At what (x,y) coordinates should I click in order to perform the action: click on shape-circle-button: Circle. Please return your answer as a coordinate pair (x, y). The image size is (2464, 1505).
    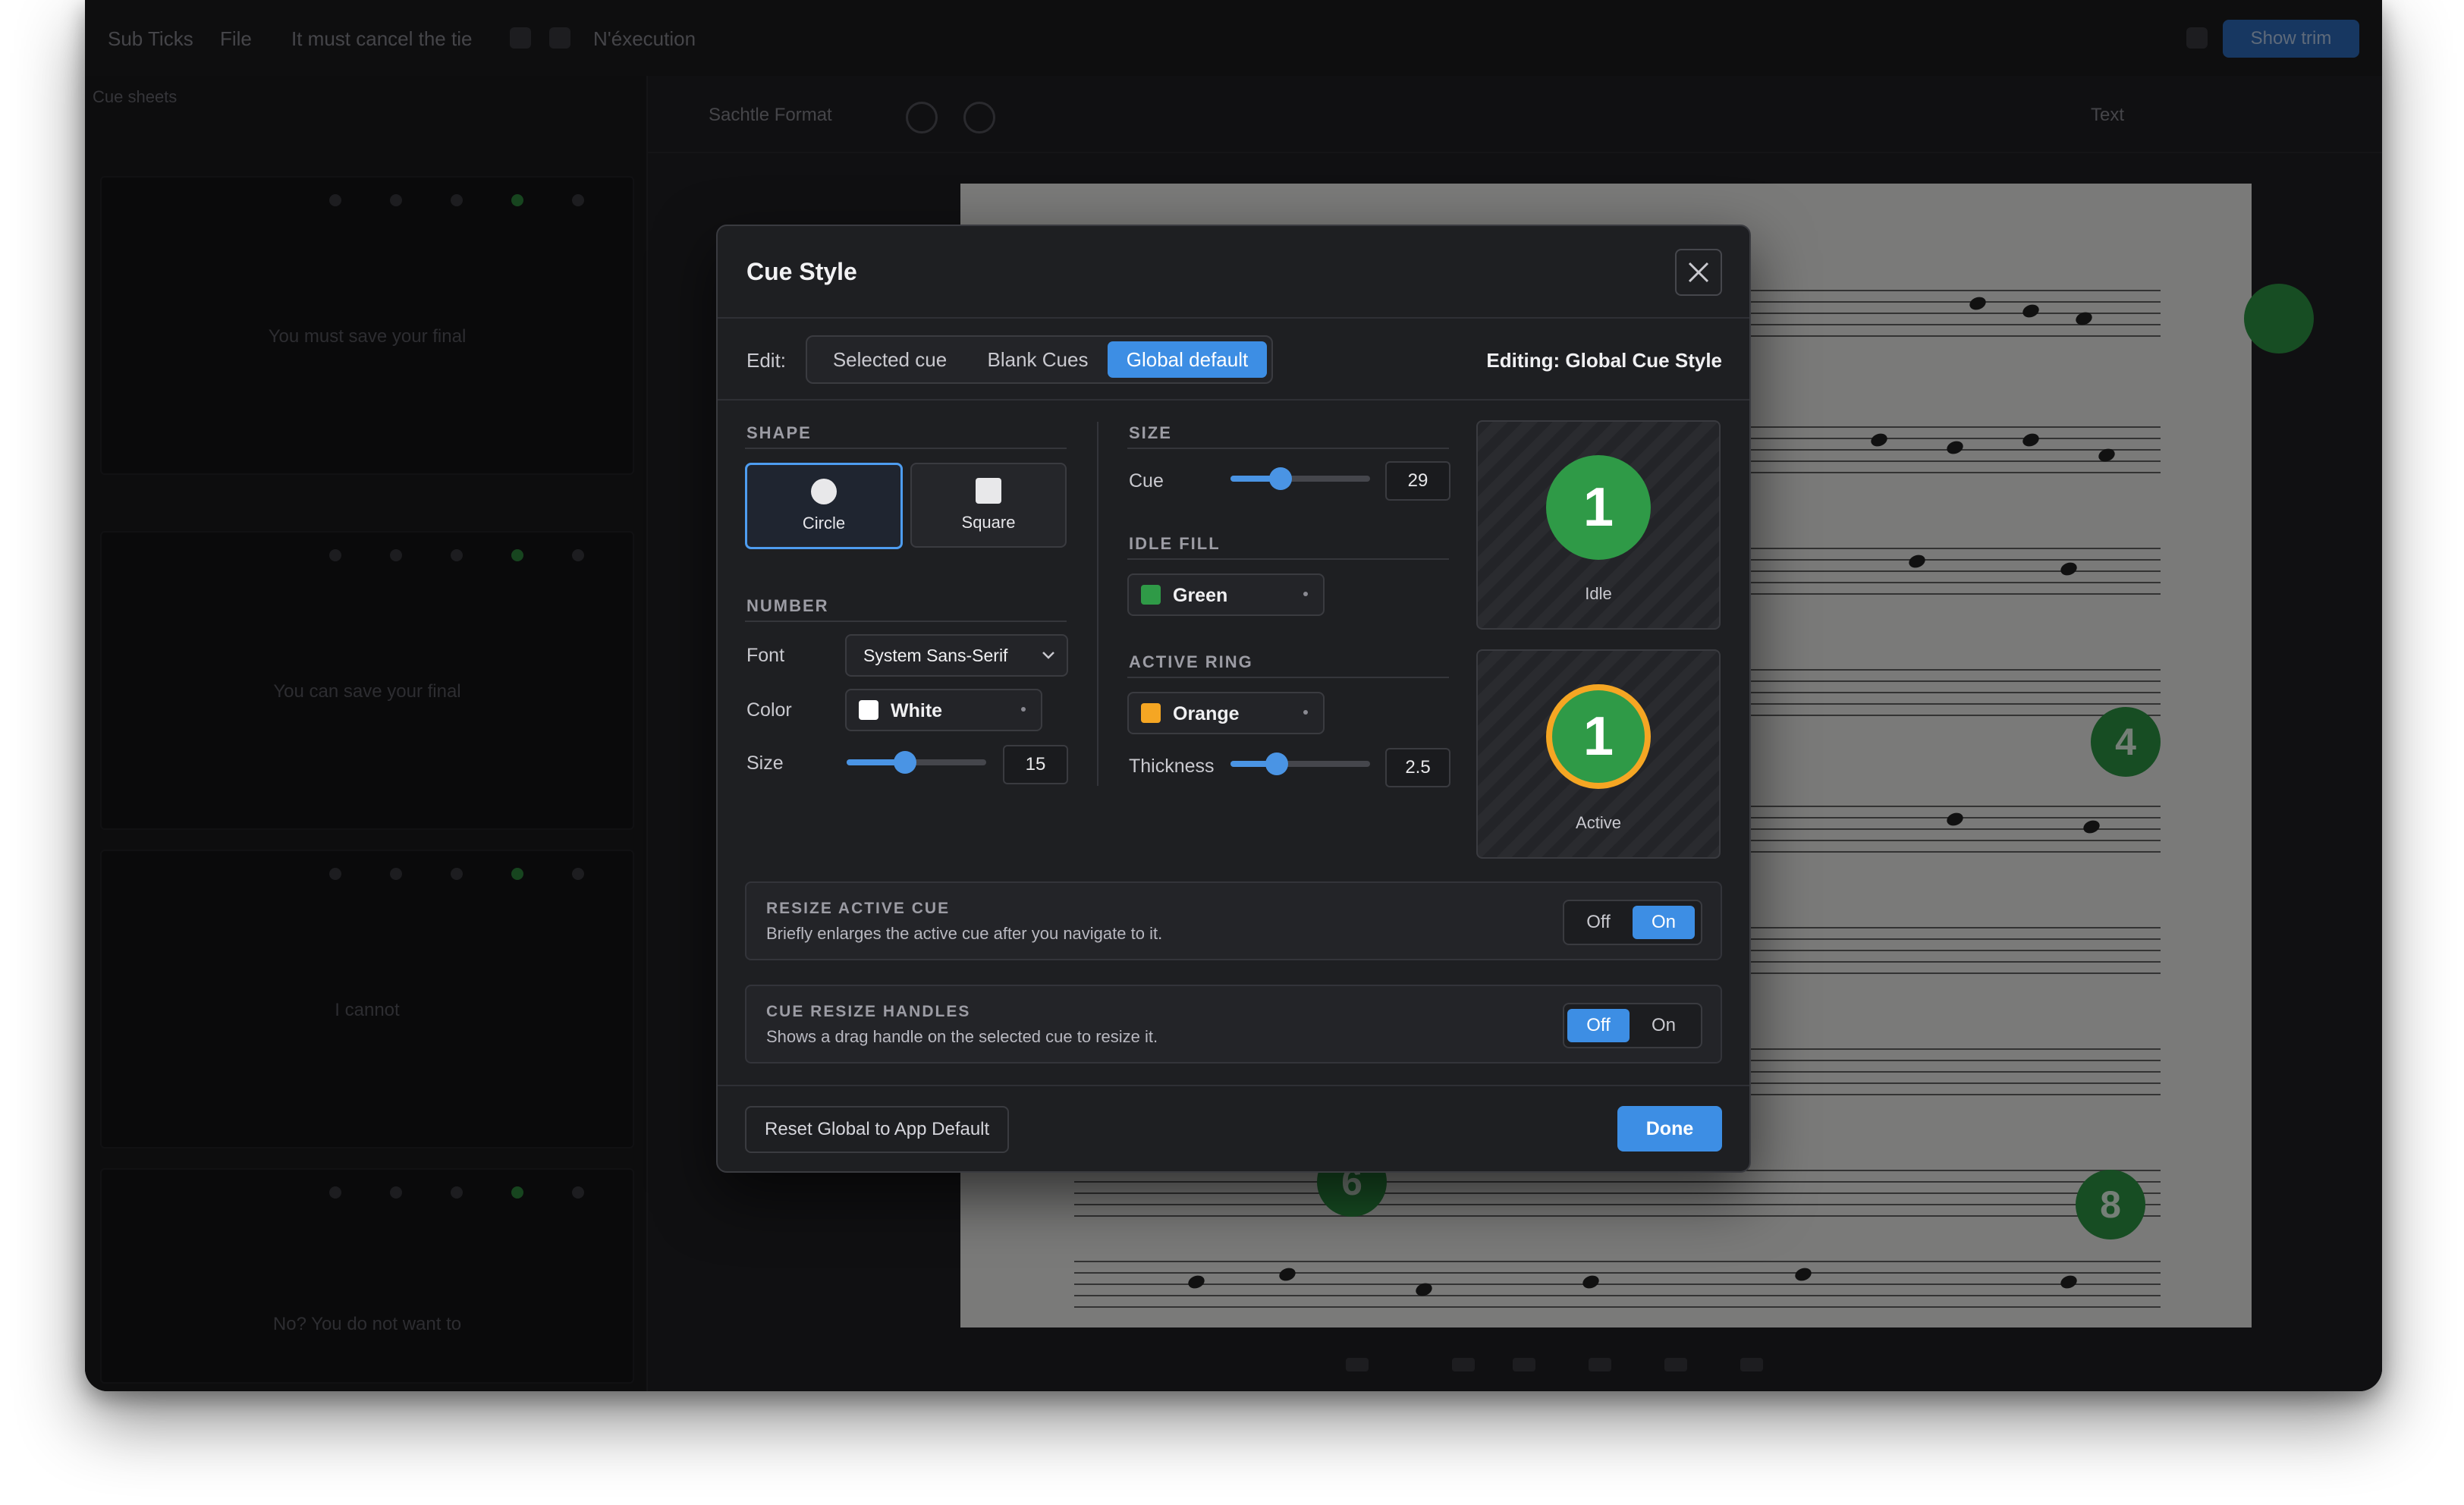
    Looking at the image, I should click on (824, 506).